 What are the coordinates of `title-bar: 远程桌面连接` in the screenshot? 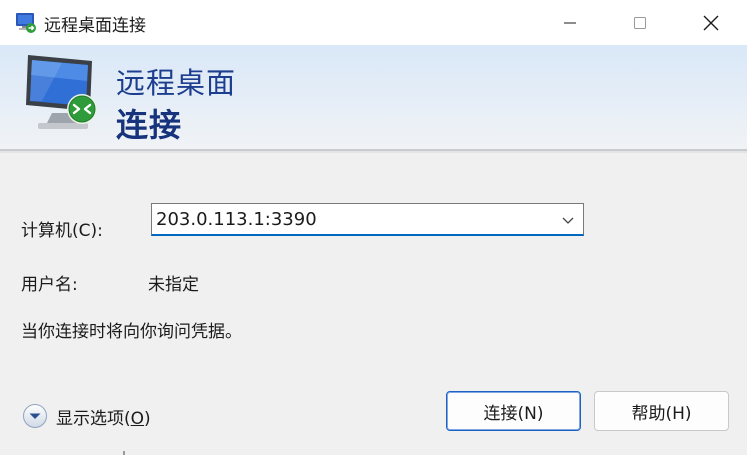 It's located at (373, 22).